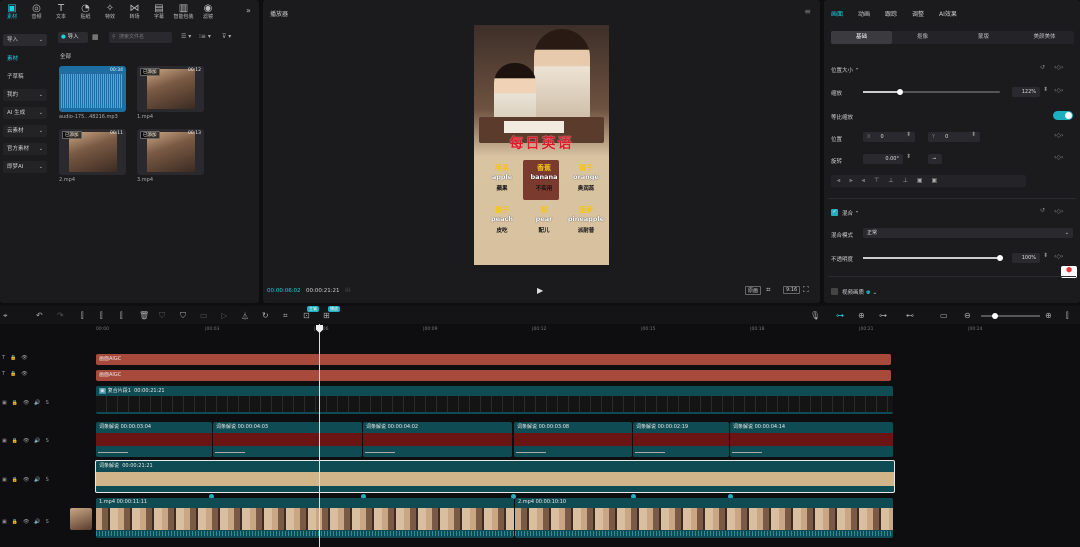 This screenshot has width=1080, height=547. What do you see at coordinates (82, 316) in the screenshot?
I see `split-icon: ⫿` at bounding box center [82, 316].